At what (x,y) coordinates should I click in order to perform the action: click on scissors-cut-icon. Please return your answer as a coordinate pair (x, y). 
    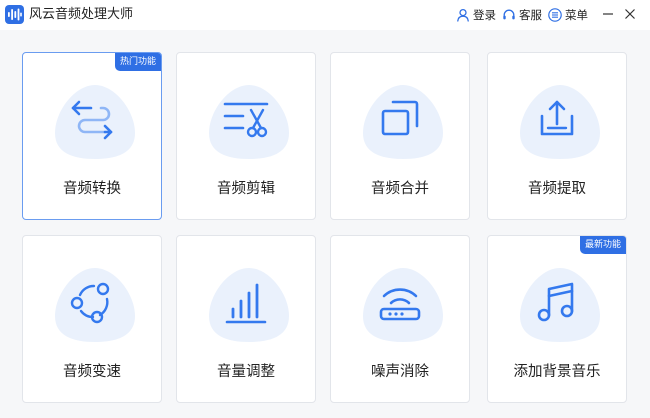
    Looking at the image, I should click on (246, 120).